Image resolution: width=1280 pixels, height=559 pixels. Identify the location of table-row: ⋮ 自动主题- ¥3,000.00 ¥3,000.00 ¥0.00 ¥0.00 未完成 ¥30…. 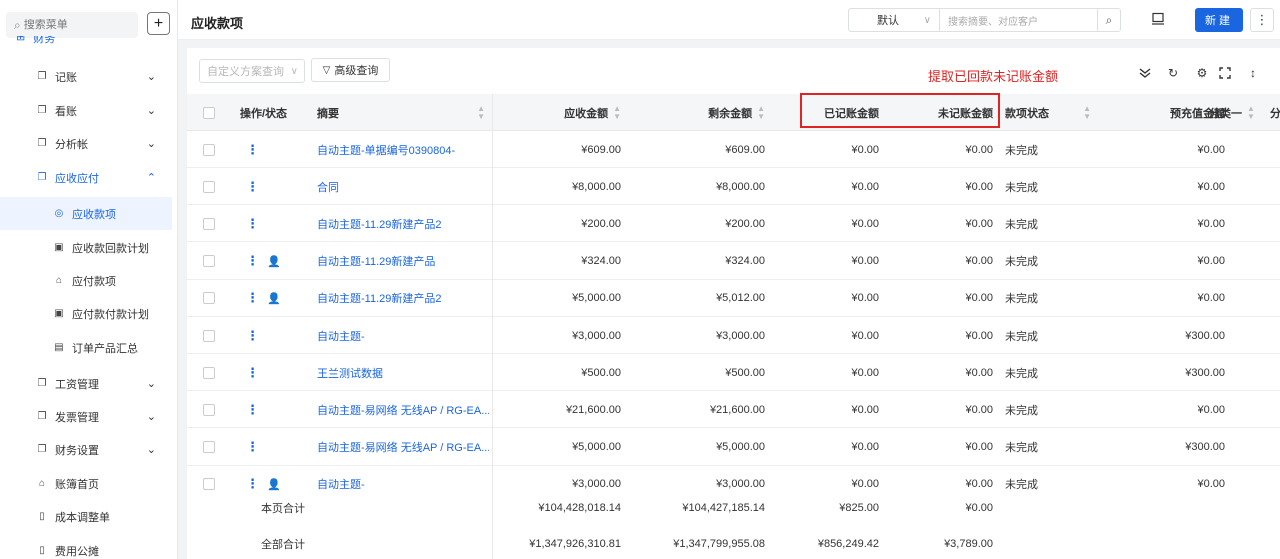
(733, 335).